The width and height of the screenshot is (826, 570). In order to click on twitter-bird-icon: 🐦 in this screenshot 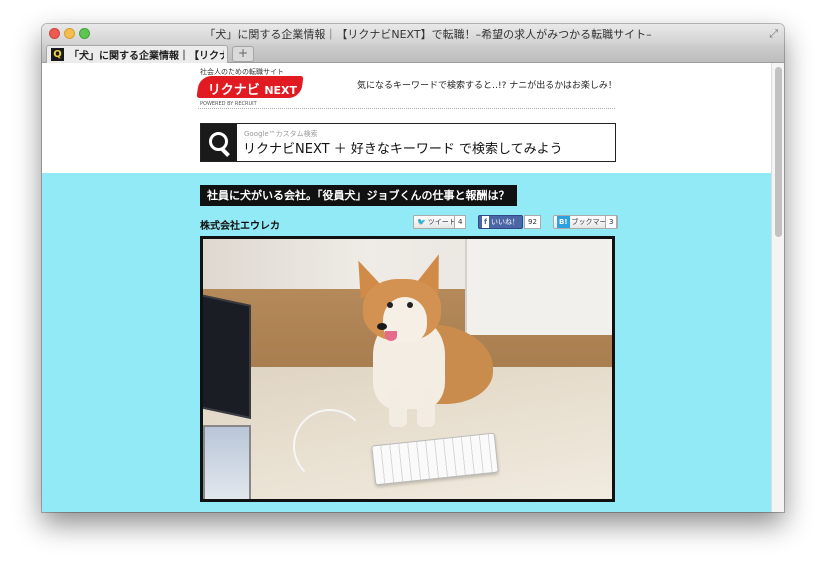, I will do `click(421, 222)`.